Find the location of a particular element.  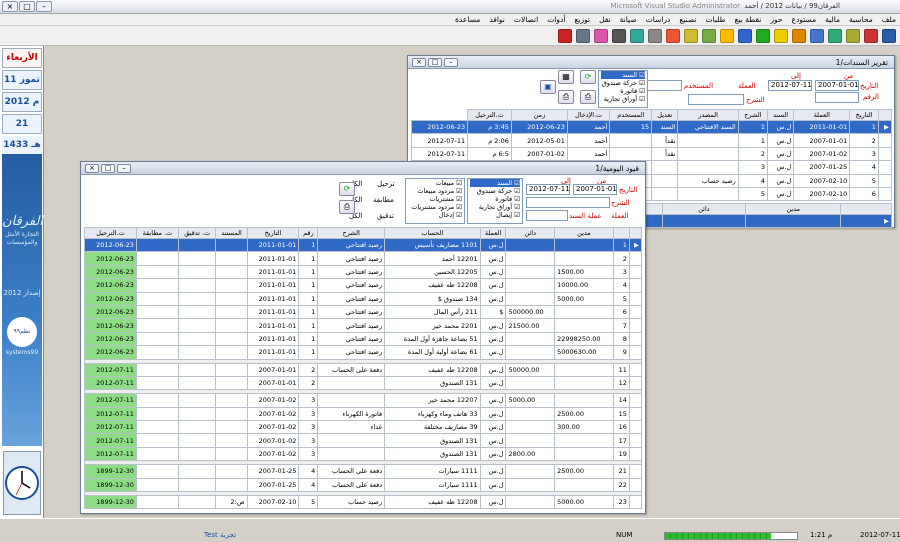

journal-refresh-button: ⟳ is located at coordinates (347, 189).